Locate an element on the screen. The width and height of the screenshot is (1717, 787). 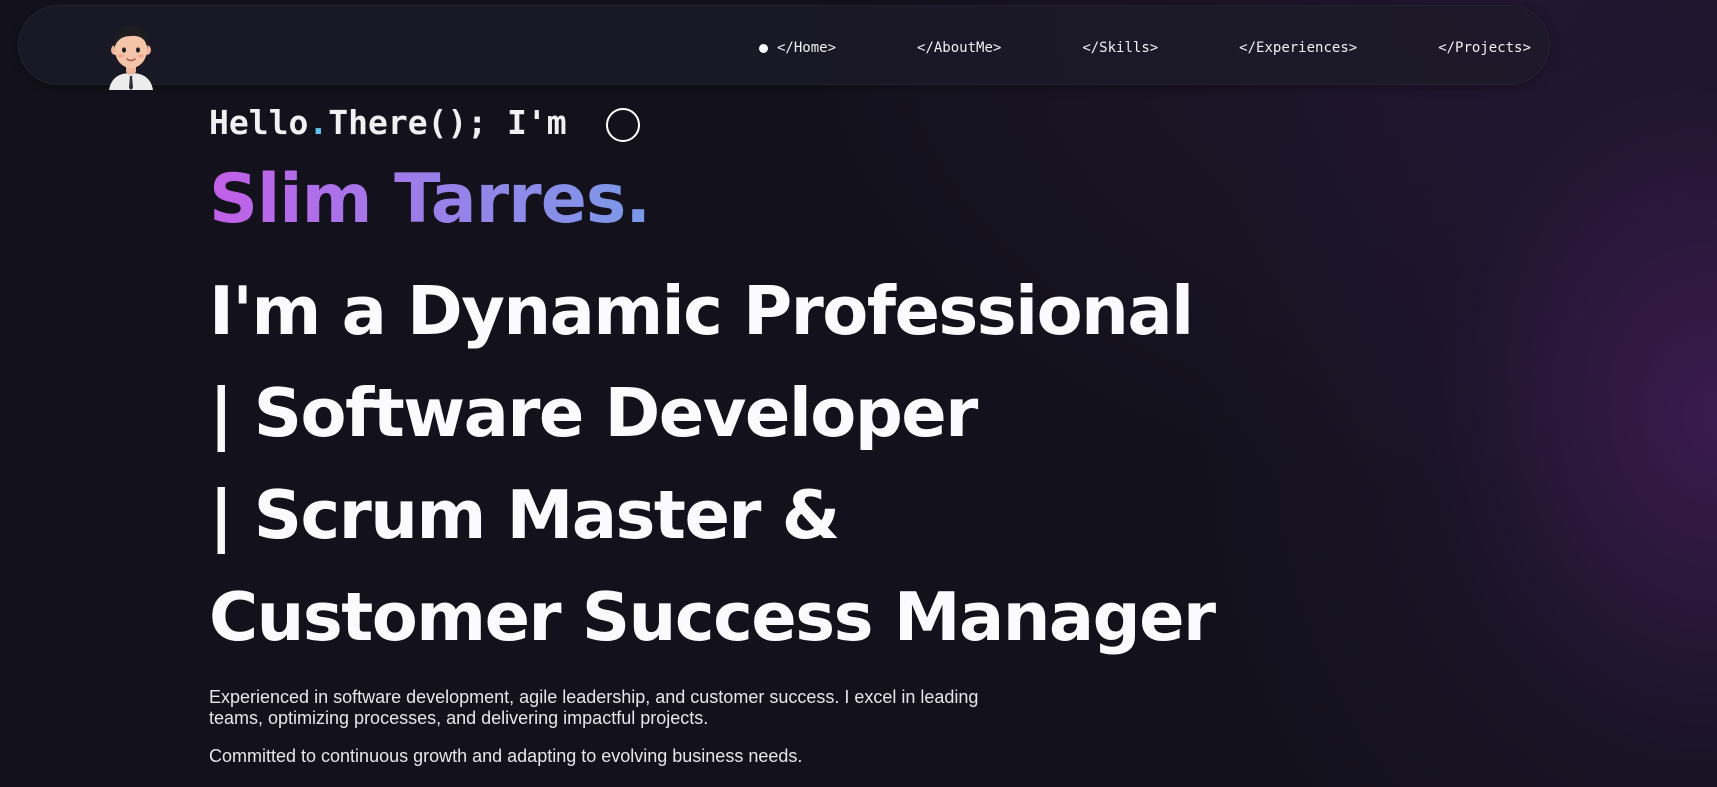
greeting: Hello. There(); I'm is located at coordinates (388, 122).